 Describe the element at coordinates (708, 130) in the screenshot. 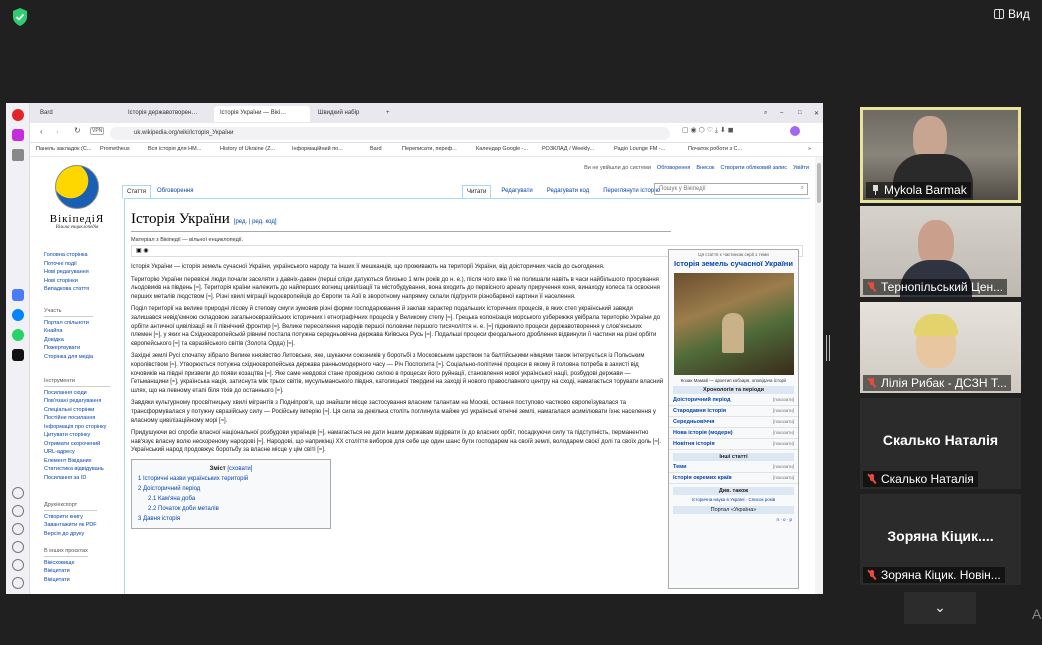

I see `toolbar-icons: ▢ ◉ ⬡ ♡ ⤓ ⬇ ◼` at that location.